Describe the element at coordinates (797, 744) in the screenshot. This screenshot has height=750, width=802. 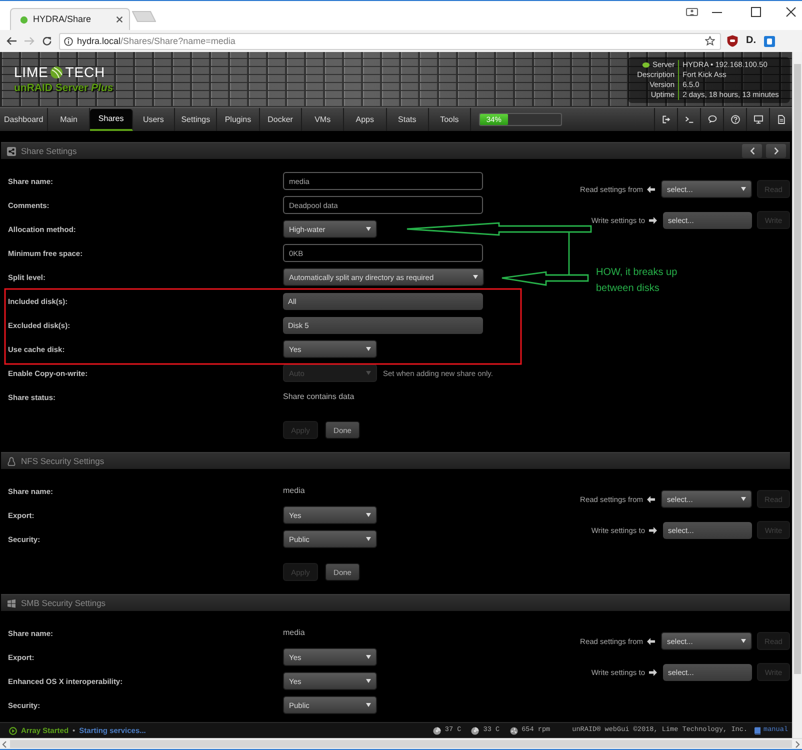
I see `scroll-right-icon` at that location.